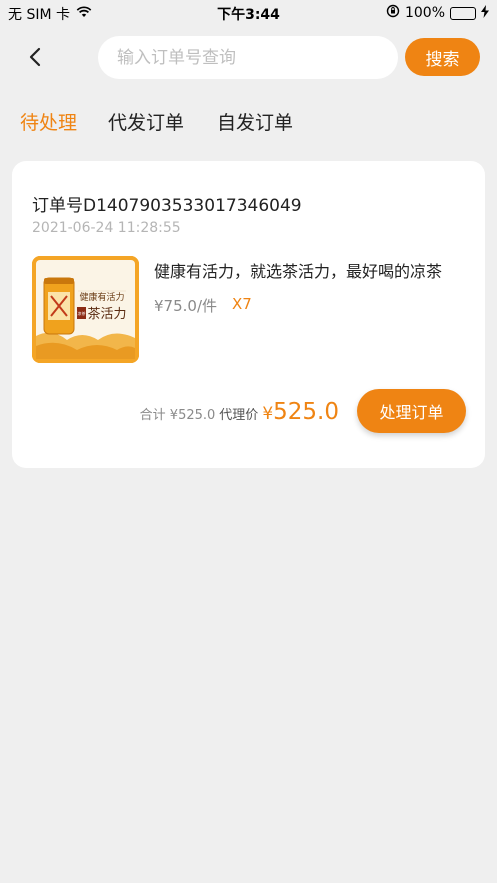  What do you see at coordinates (485, 13) in the screenshot?
I see `charging-icon` at bounding box center [485, 13].